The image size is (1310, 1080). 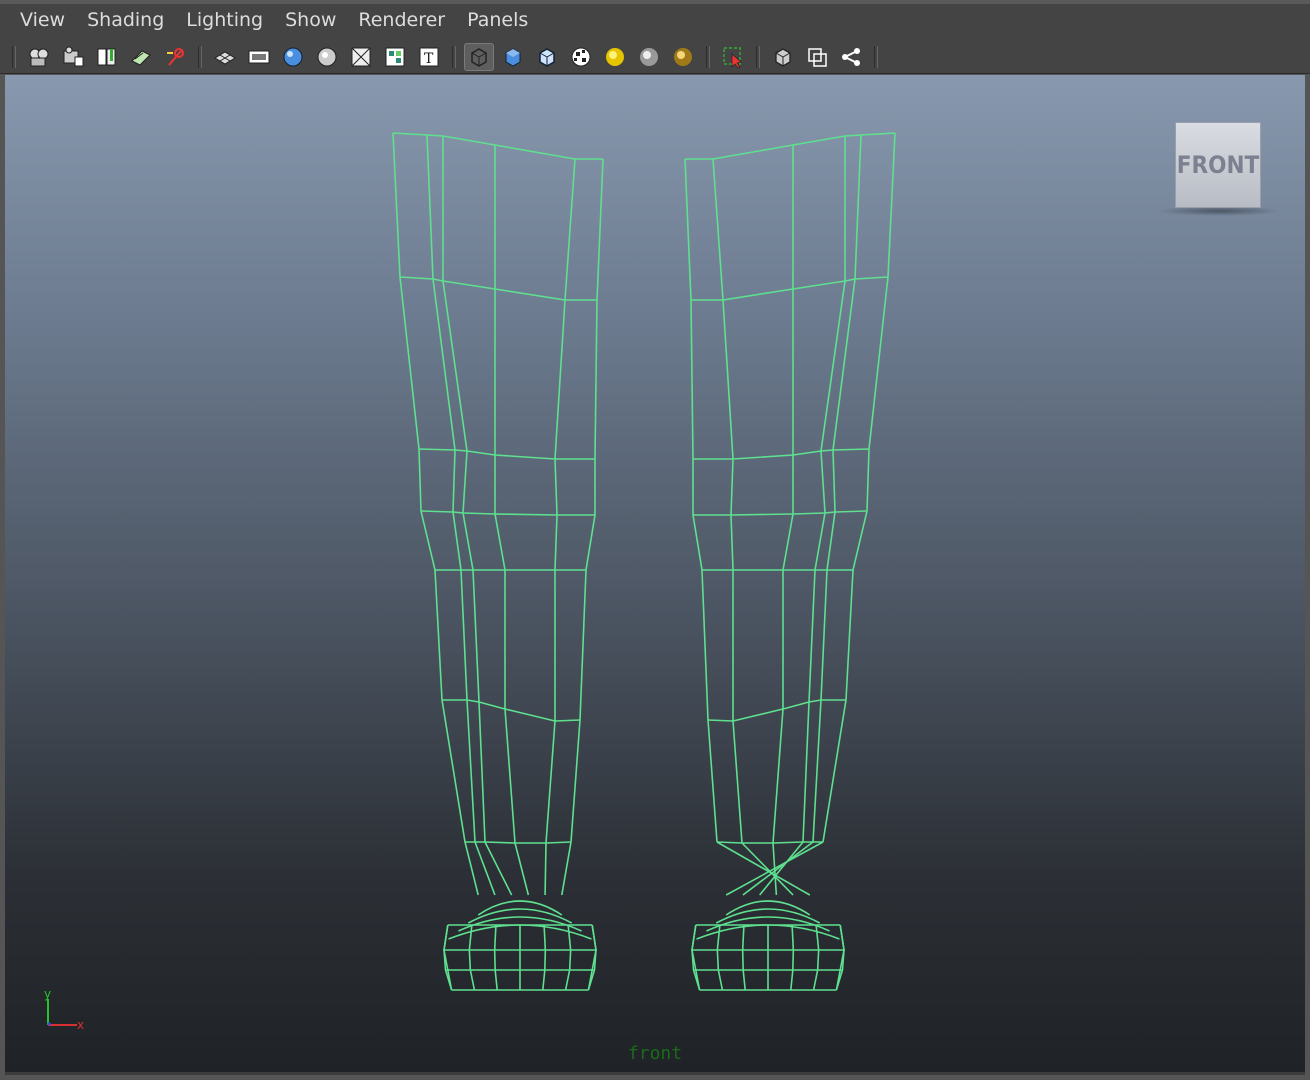 I want to click on grid-icon, so click(x=225, y=57).